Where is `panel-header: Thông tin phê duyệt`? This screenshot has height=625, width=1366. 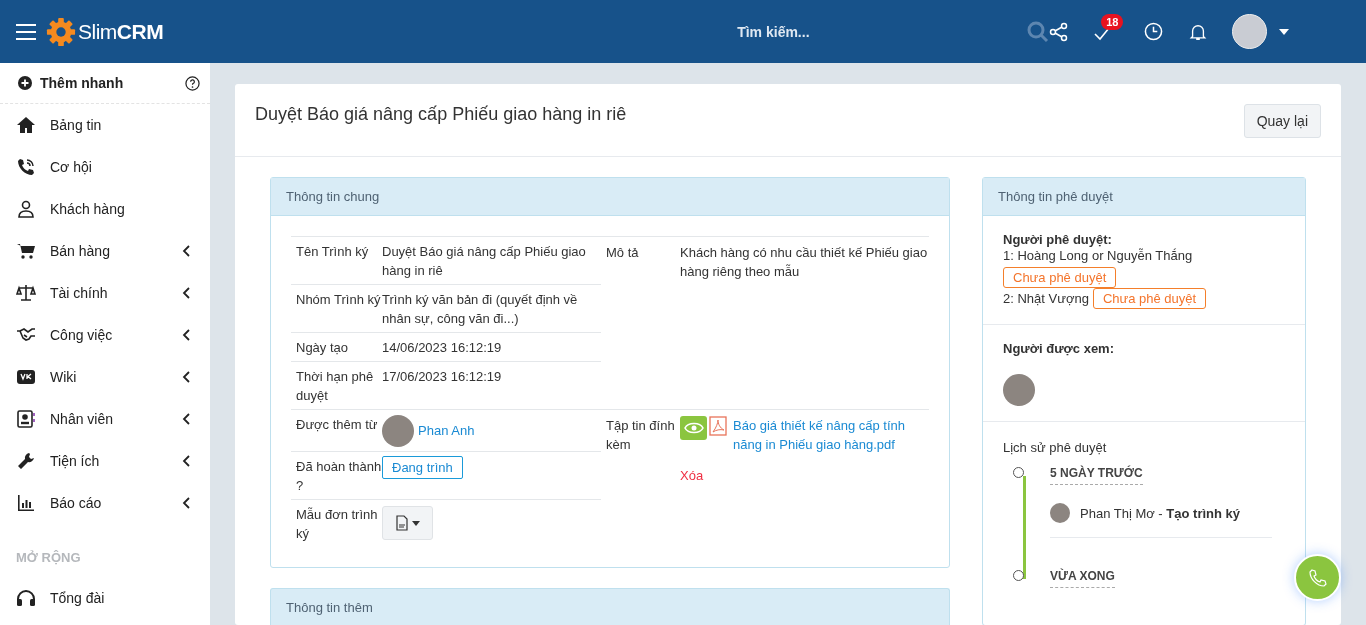 panel-header: Thông tin phê duyệt is located at coordinates (1144, 197).